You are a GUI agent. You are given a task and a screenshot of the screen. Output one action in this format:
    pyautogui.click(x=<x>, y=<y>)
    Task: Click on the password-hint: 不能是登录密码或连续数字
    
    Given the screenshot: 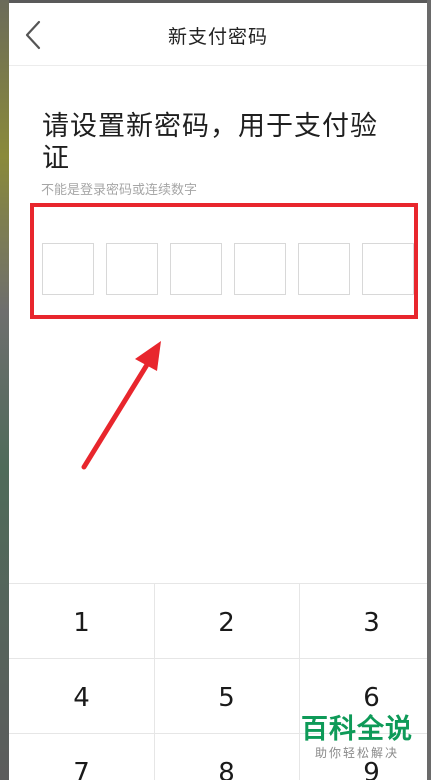 What is the action you would take?
    pyautogui.click(x=119, y=190)
    